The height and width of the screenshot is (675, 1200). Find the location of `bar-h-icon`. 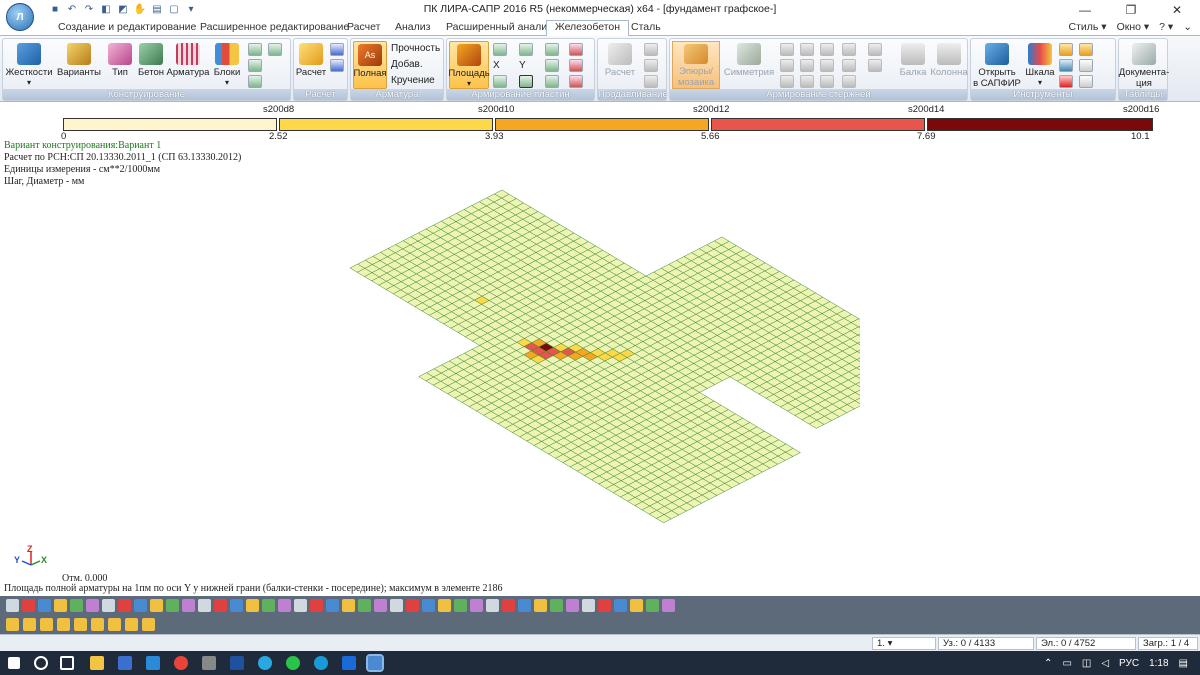

bar-h-icon is located at coordinates (827, 65).